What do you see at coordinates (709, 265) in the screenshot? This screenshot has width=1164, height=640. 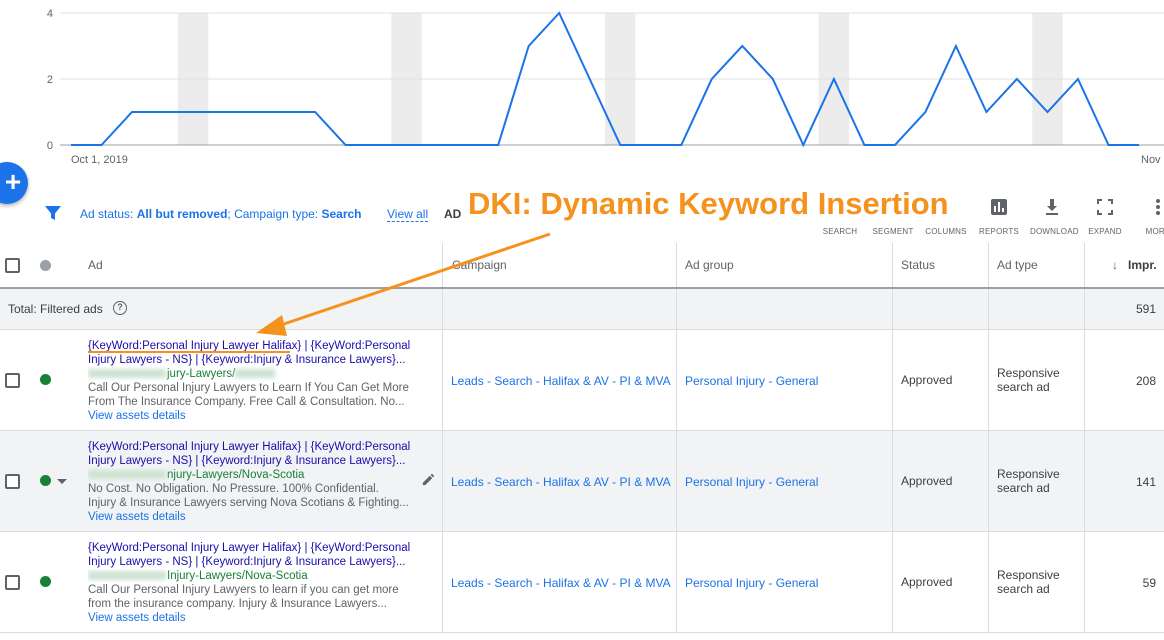 I see `header-ad-group: Ad group` at bounding box center [709, 265].